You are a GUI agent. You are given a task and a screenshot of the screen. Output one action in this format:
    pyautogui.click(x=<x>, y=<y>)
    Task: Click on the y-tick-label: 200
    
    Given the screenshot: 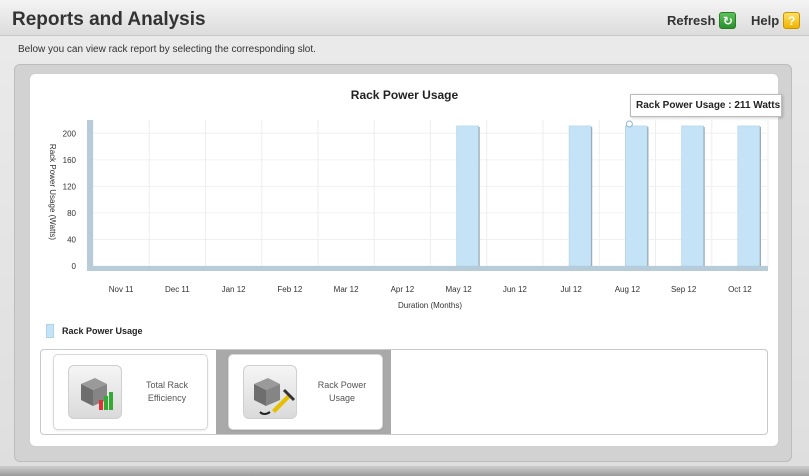 What is the action you would take?
    pyautogui.click(x=70, y=133)
    